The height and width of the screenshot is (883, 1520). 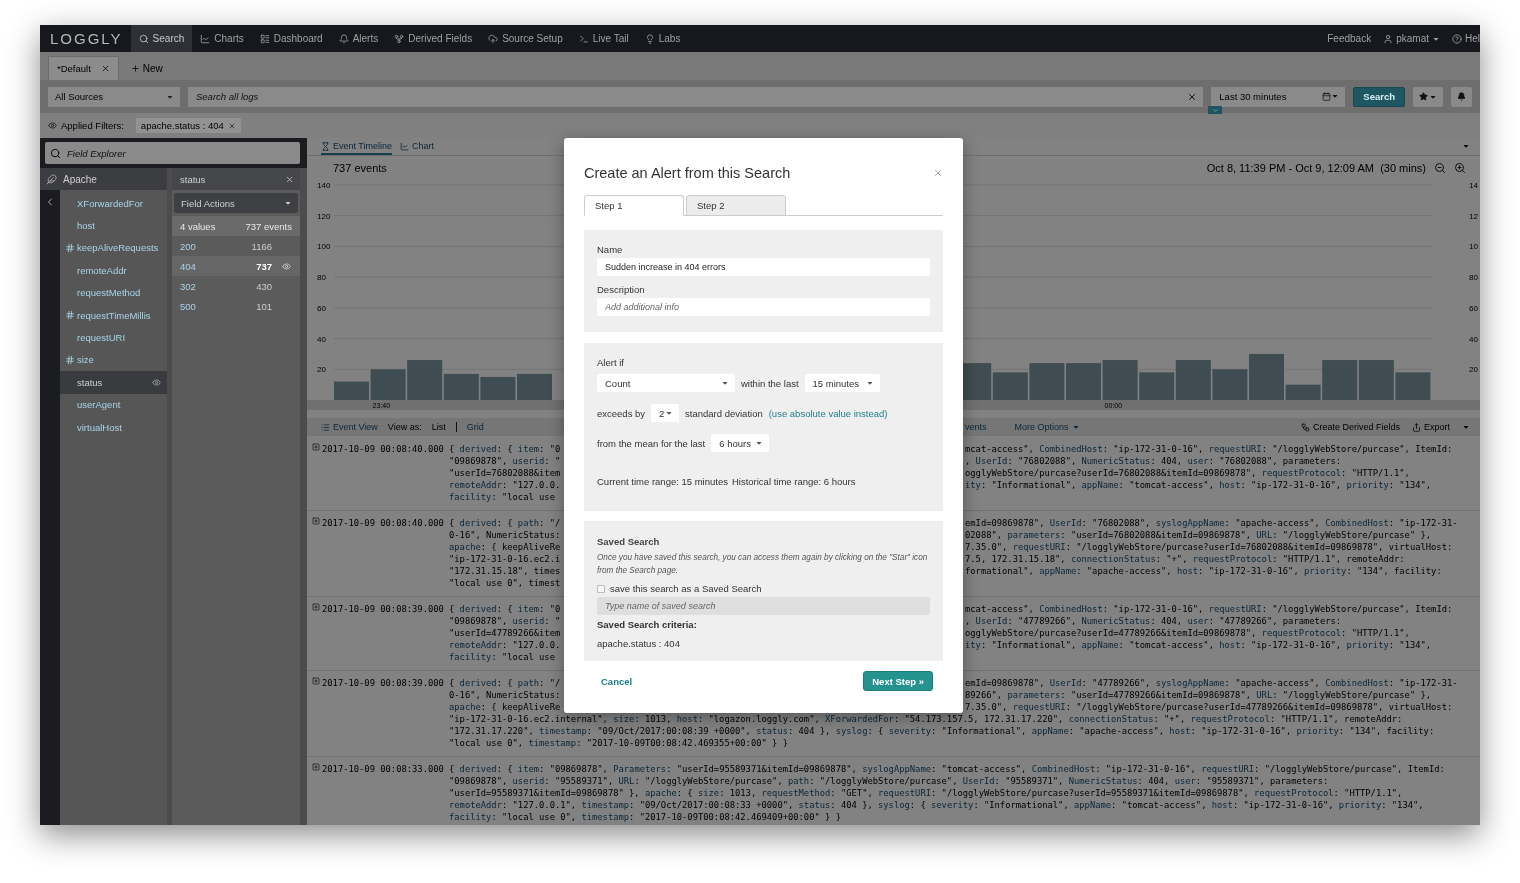 What do you see at coordinates (188, 125) in the screenshot?
I see `filter-chip: apache.status : 404` at bounding box center [188, 125].